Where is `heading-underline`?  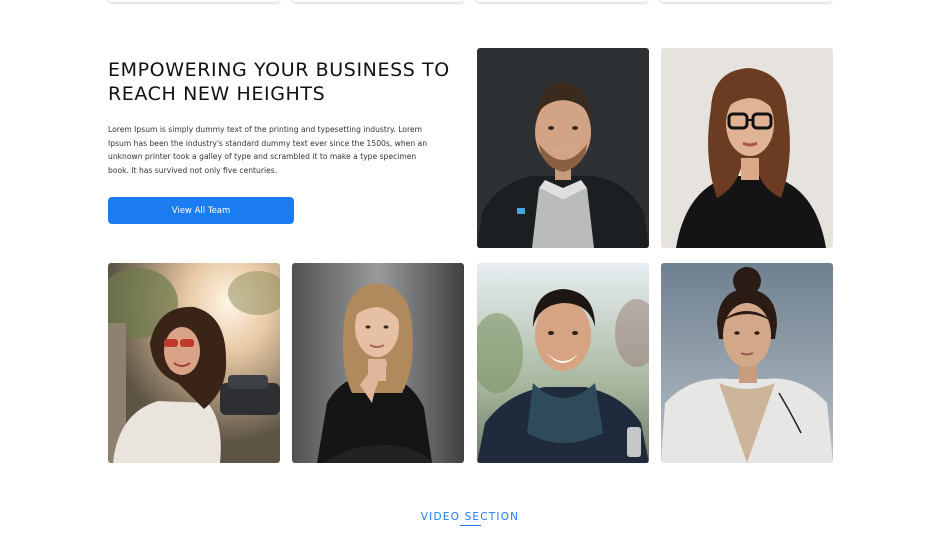
heading-underline is located at coordinates (470, 525).